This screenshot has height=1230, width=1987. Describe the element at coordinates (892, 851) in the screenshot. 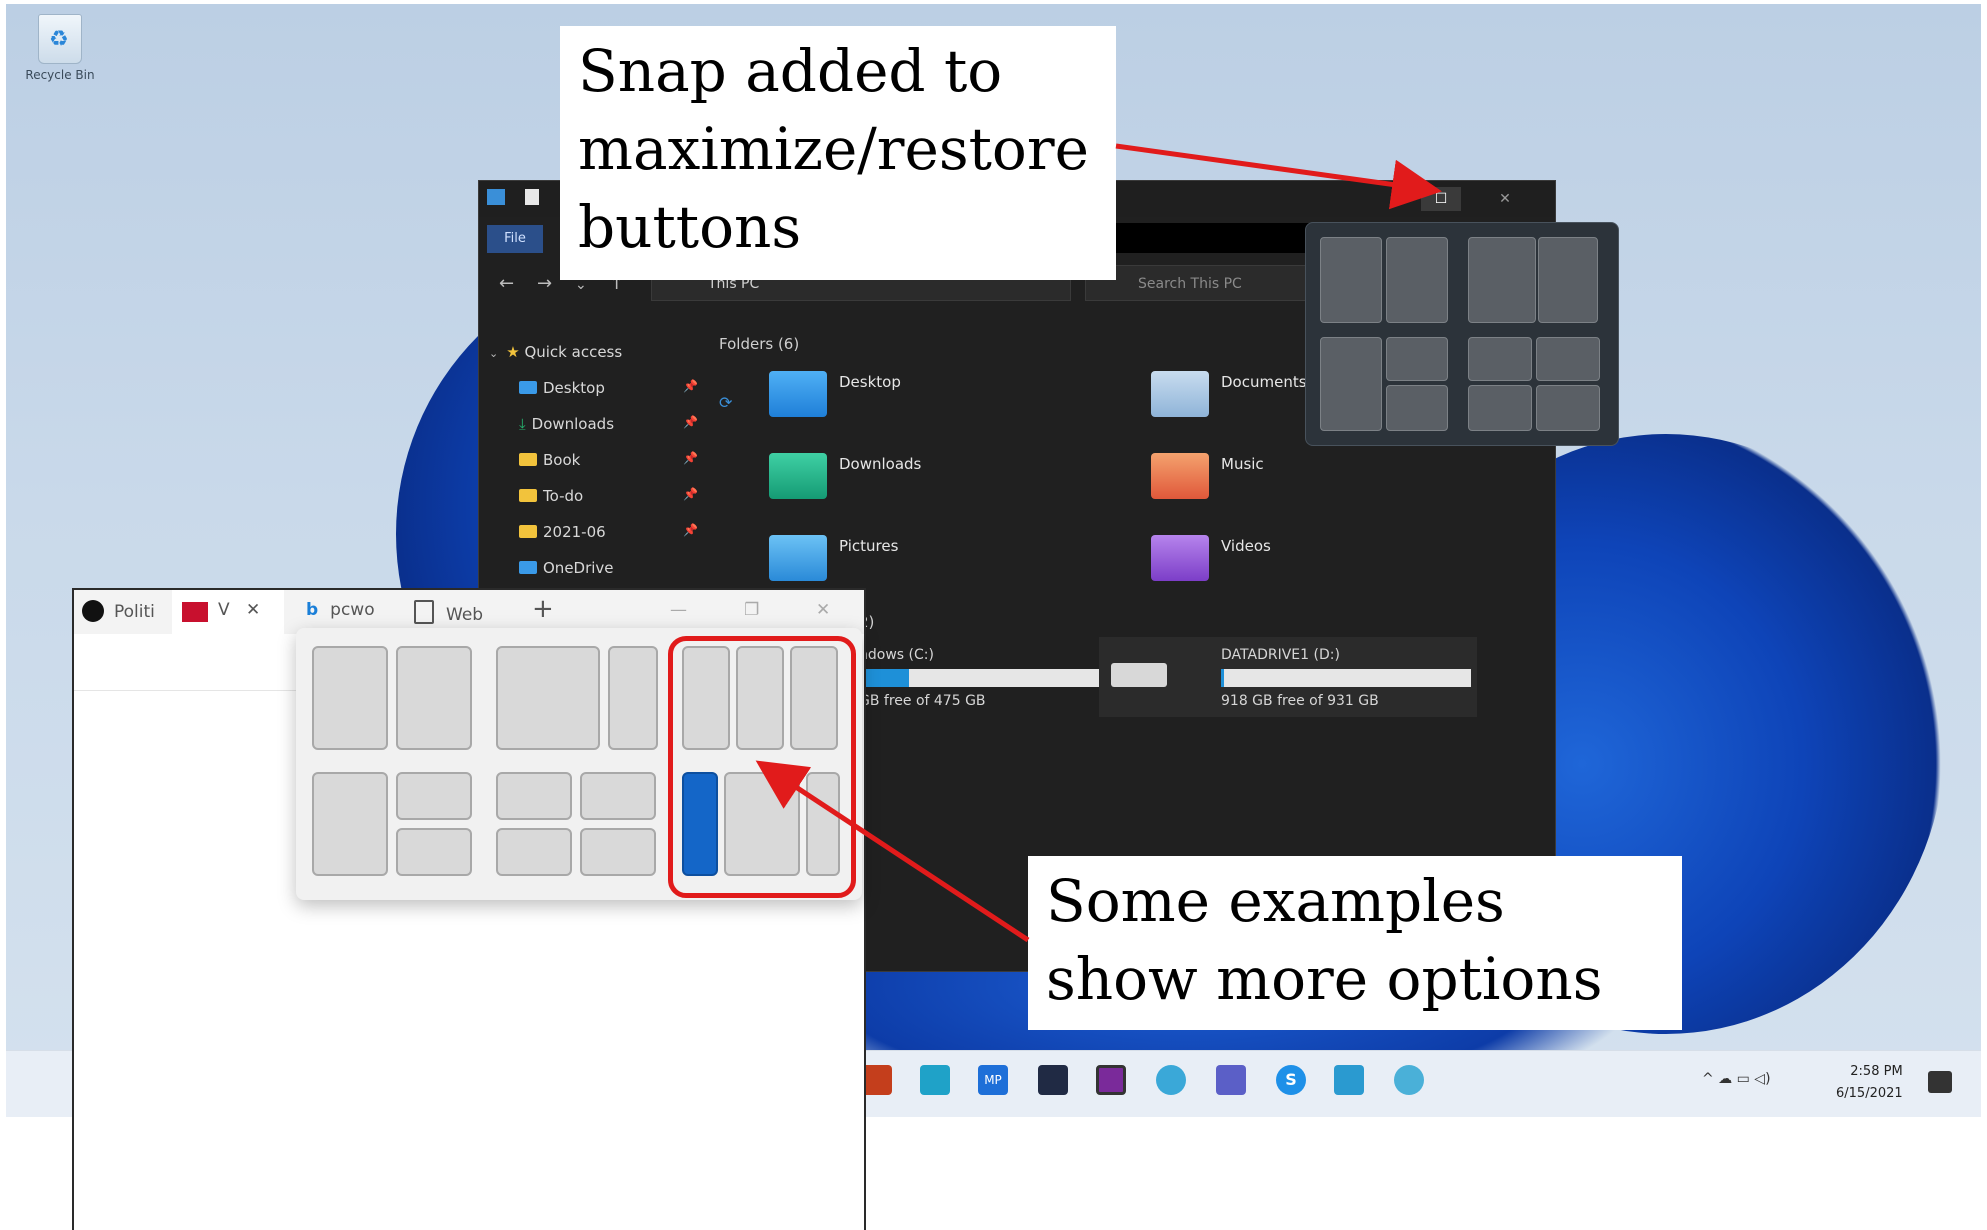

I see `arrow-to-snap-options` at that location.